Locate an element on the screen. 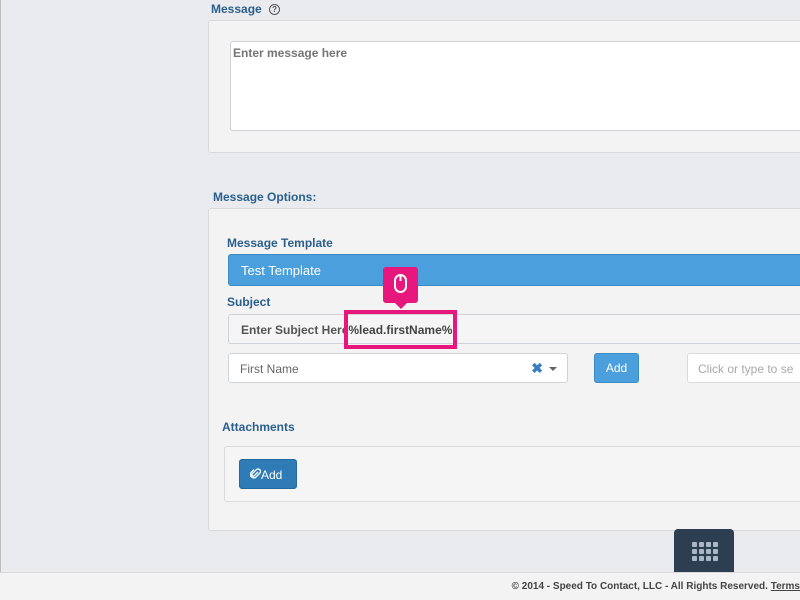 The image size is (800, 600). message-textarea is located at coordinates (515, 86).